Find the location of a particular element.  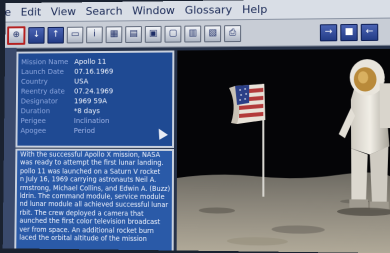

info-value: Inclination is located at coordinates (91, 120).